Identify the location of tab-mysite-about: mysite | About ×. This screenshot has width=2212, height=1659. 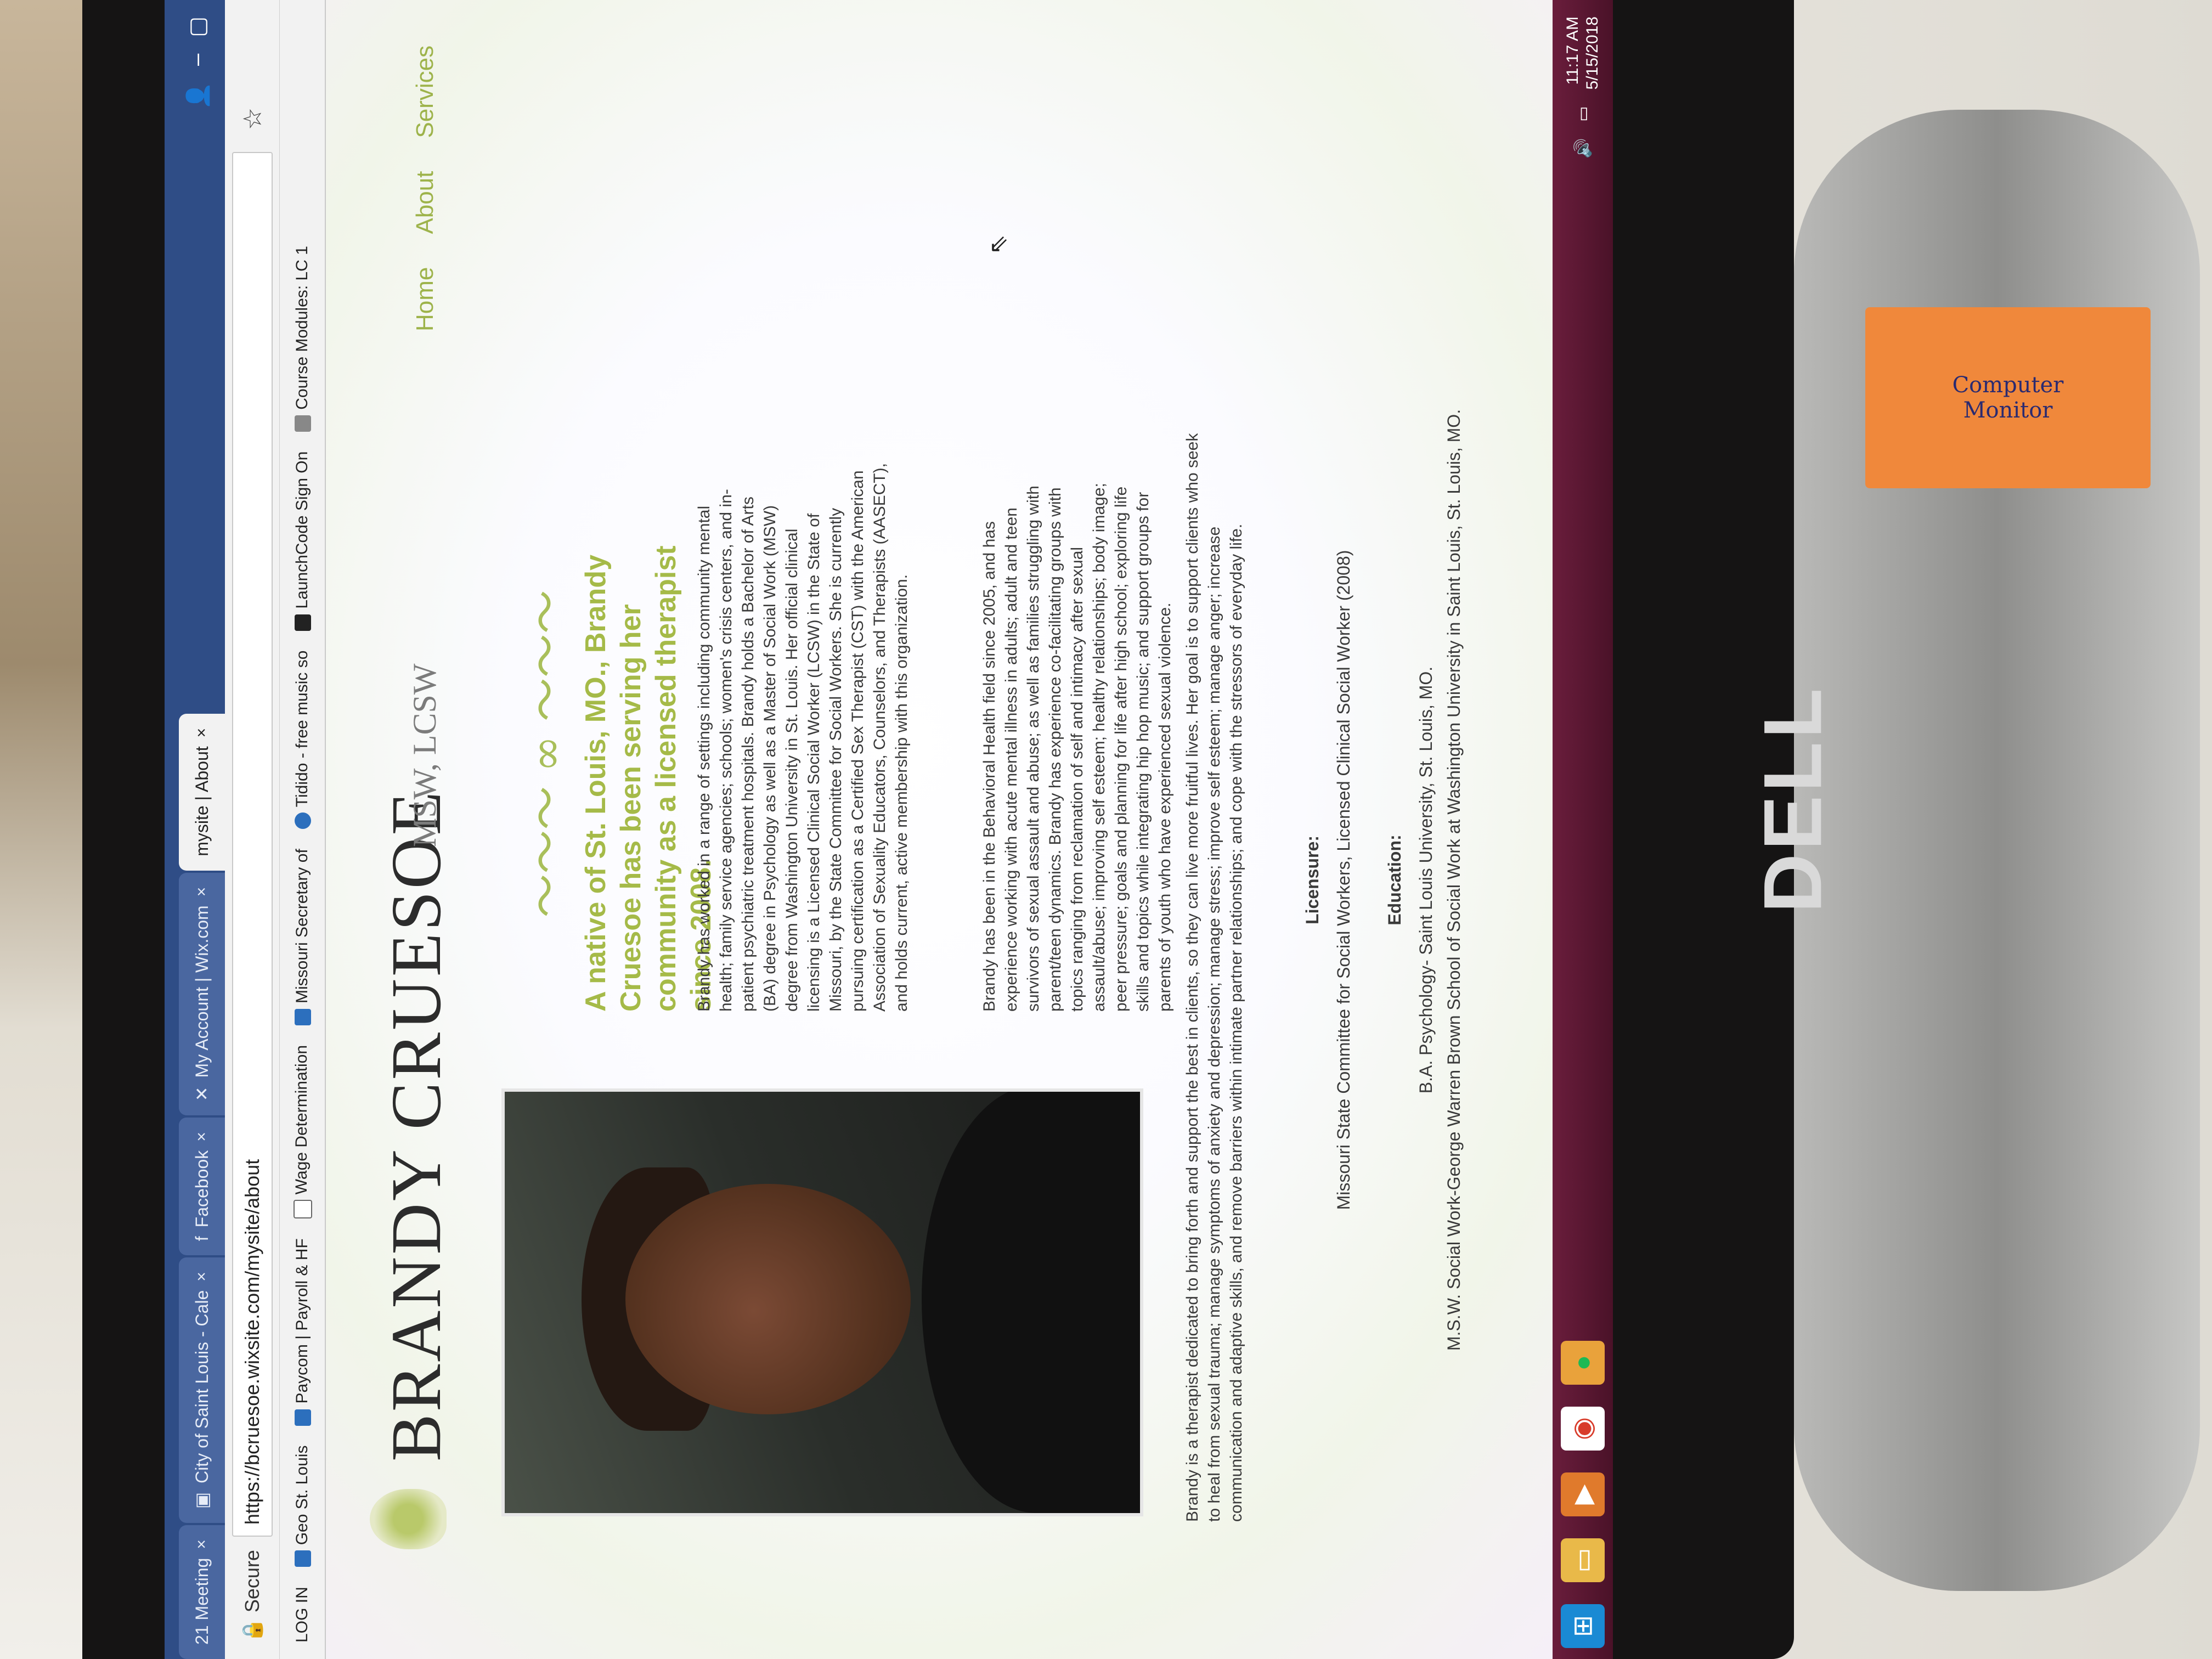
(202, 792).